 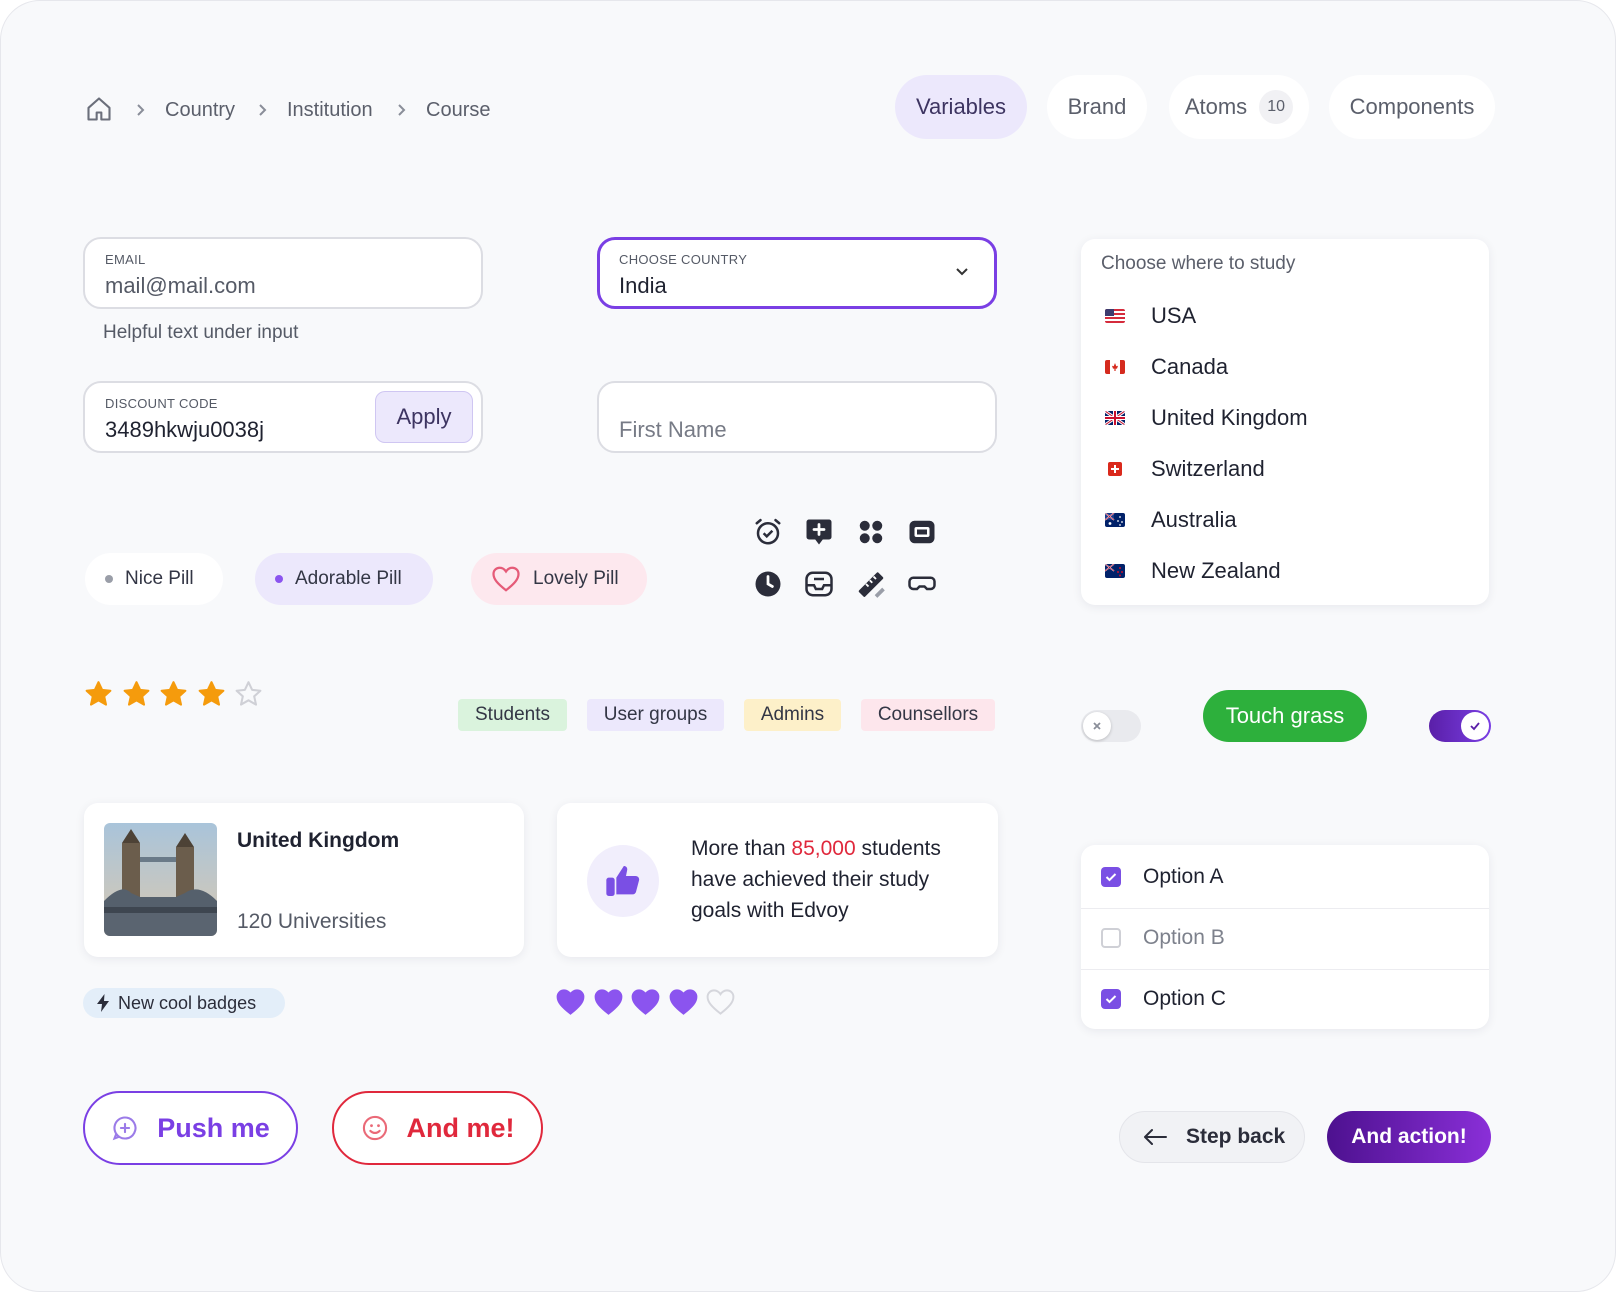 I want to click on tab-components: Components, so click(x=1412, y=107).